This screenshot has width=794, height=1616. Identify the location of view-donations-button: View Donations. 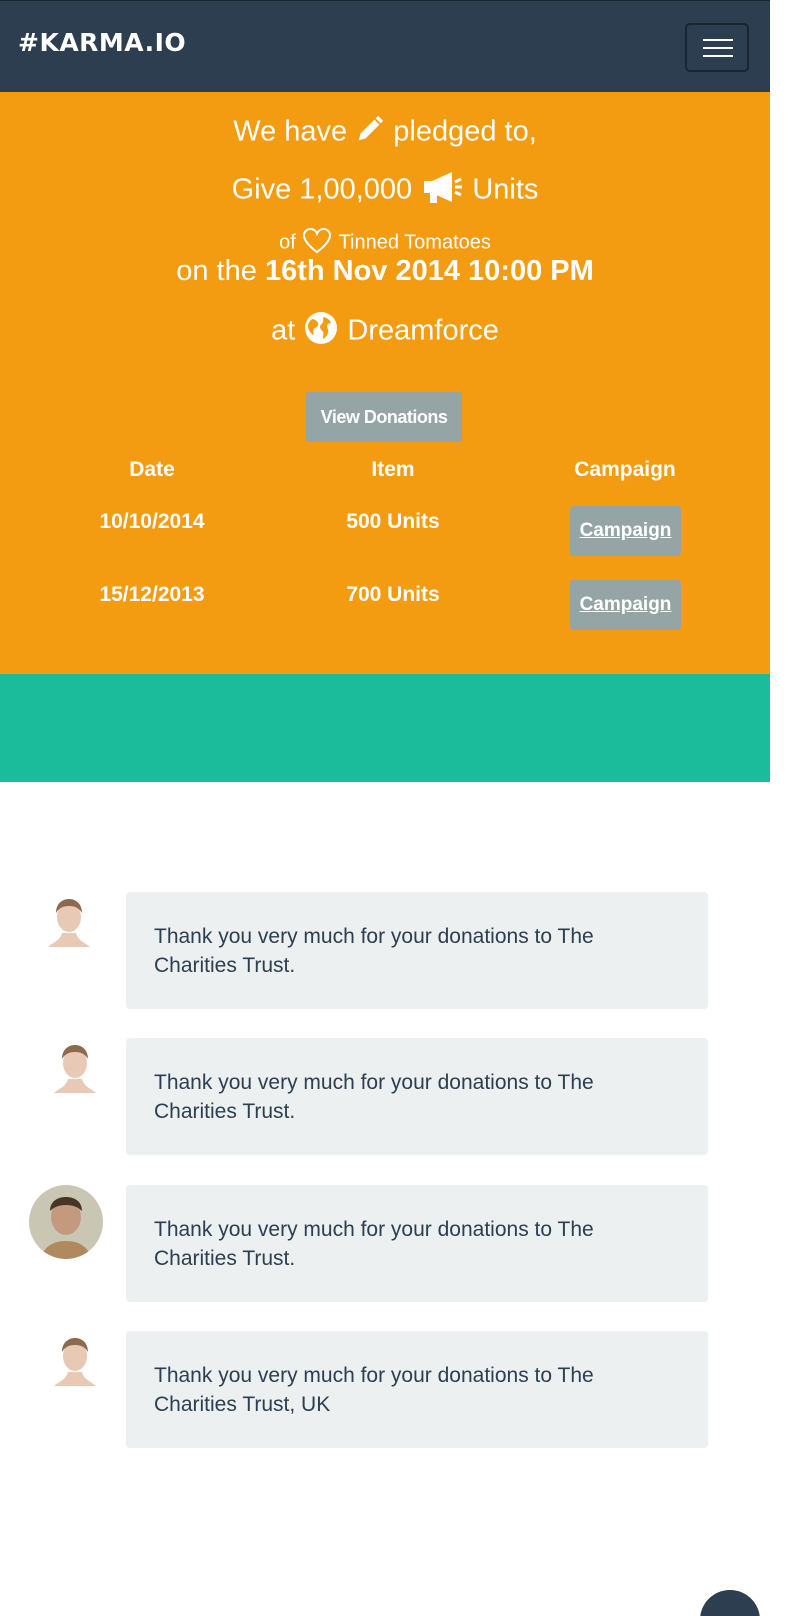
(384, 417).